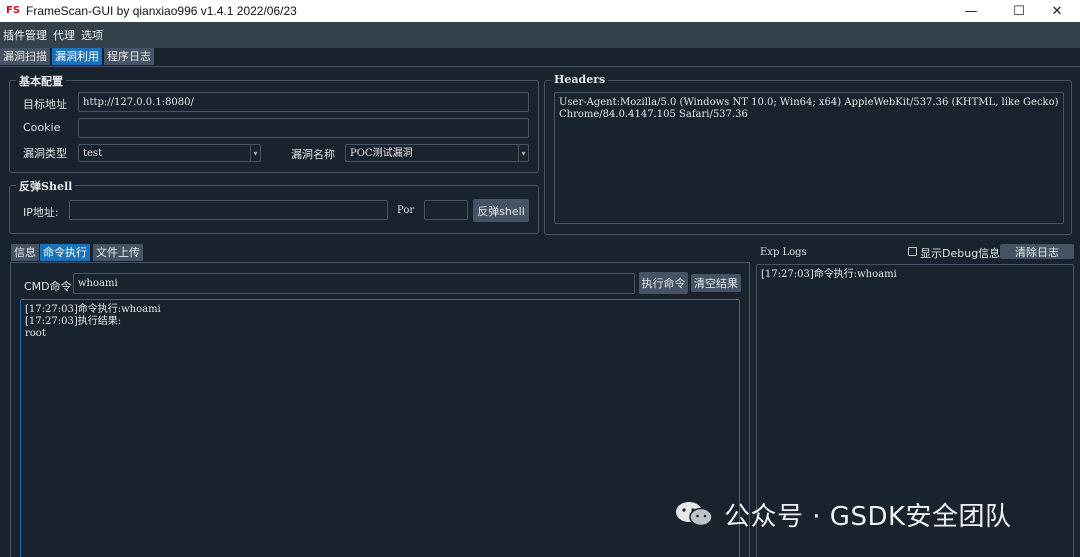 This screenshot has width=1080, height=557. What do you see at coordinates (971, 11) in the screenshot?
I see `minimize-button: —` at bounding box center [971, 11].